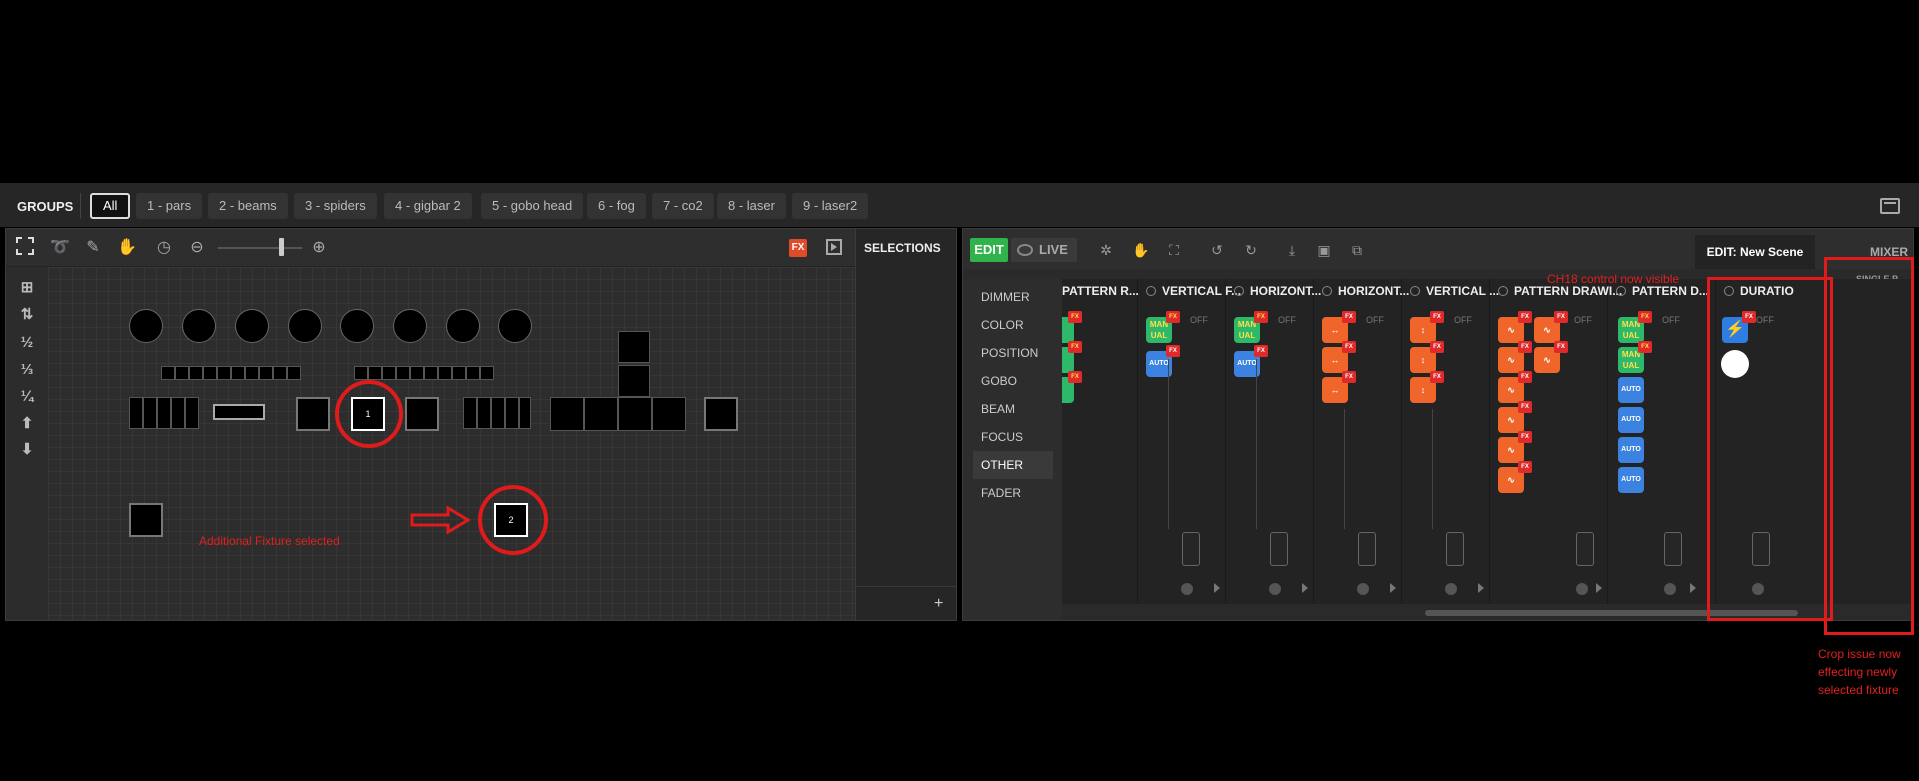 Image resolution: width=1919 pixels, height=781 pixels. I want to click on group-tab-gigbar: 4 - gigbar 2, so click(428, 206).